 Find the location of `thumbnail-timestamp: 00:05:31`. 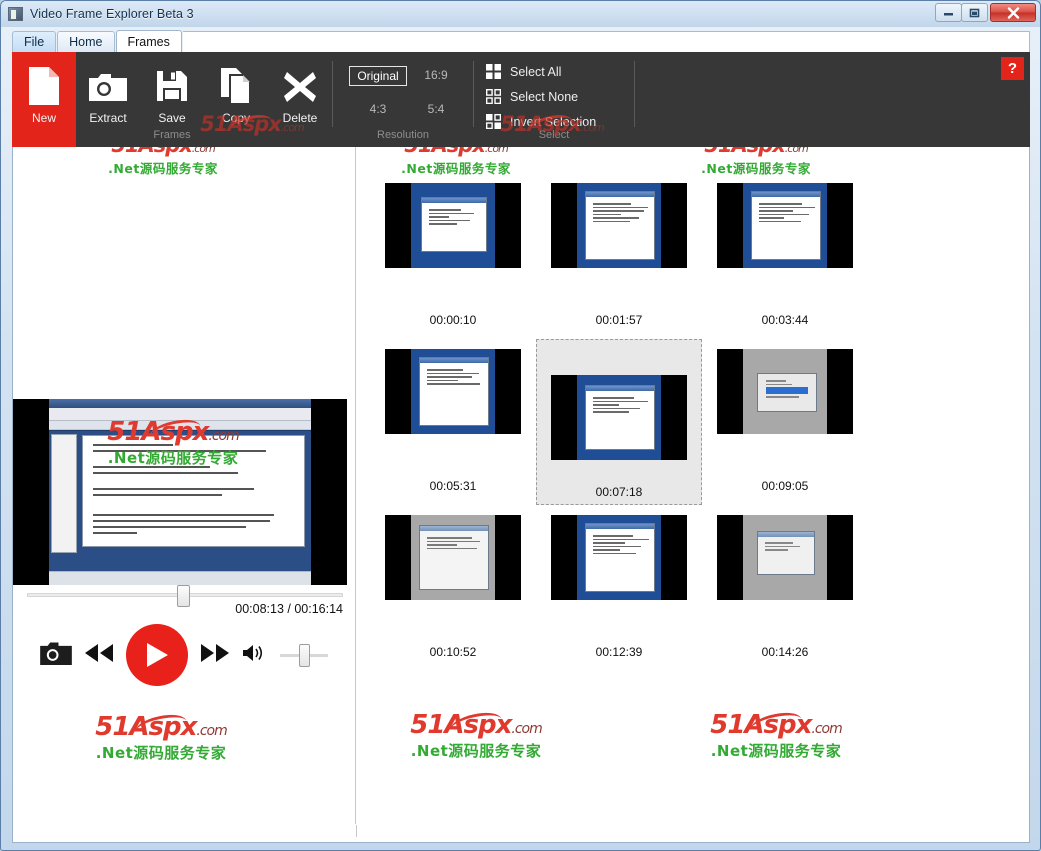

thumbnail-timestamp: 00:05:31 is located at coordinates (453, 486).